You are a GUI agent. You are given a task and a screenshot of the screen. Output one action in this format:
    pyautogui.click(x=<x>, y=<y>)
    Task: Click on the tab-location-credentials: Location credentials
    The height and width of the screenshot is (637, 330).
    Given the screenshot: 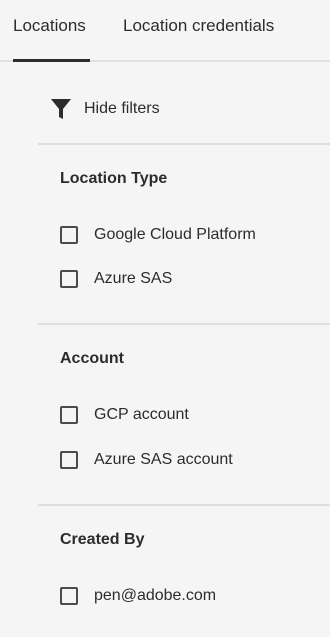 What is the action you would take?
    pyautogui.click(x=198, y=26)
    